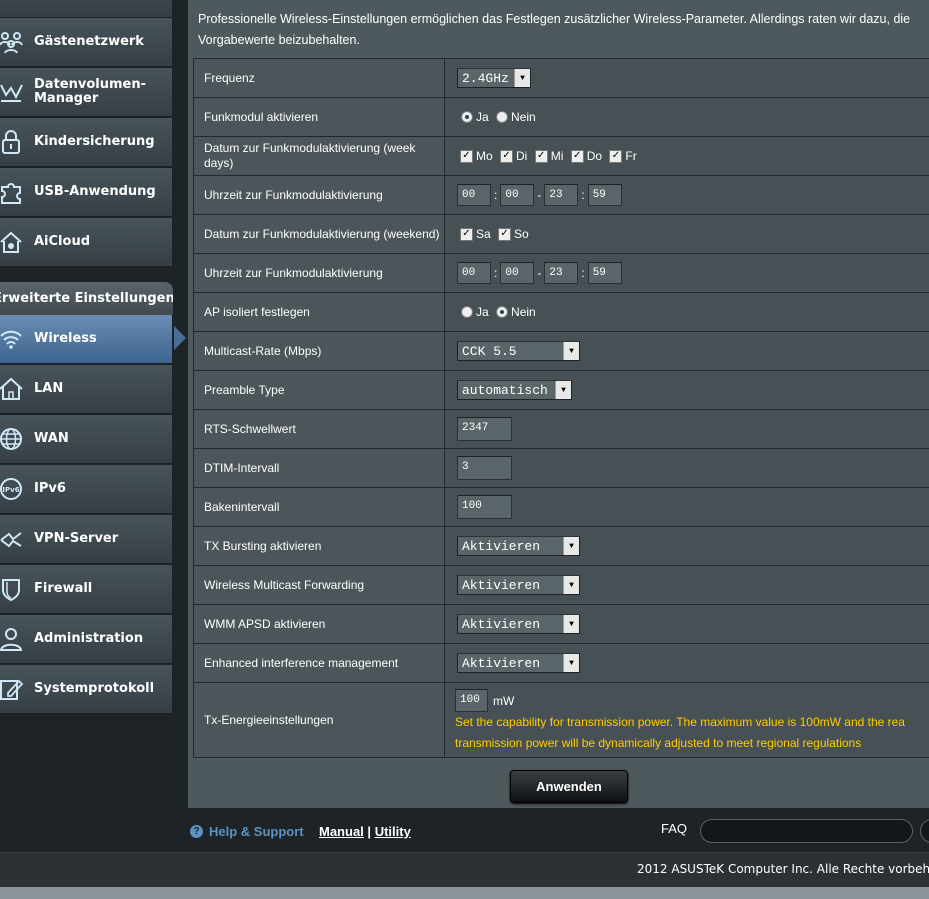 The height and width of the screenshot is (899, 929). Describe the element at coordinates (12, 3) in the screenshot. I see `partial-icon` at that location.